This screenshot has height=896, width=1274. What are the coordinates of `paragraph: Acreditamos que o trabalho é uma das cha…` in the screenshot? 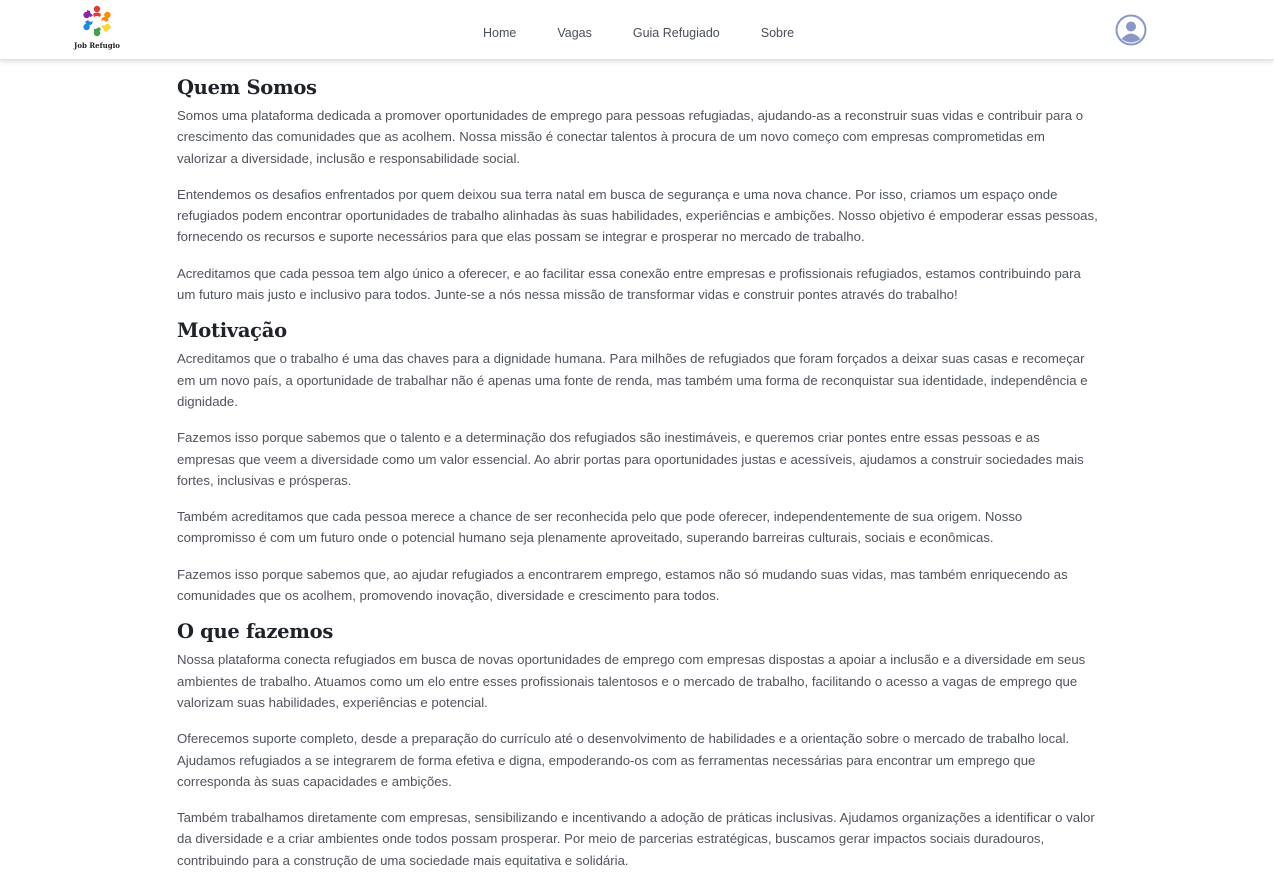 It's located at (632, 380).